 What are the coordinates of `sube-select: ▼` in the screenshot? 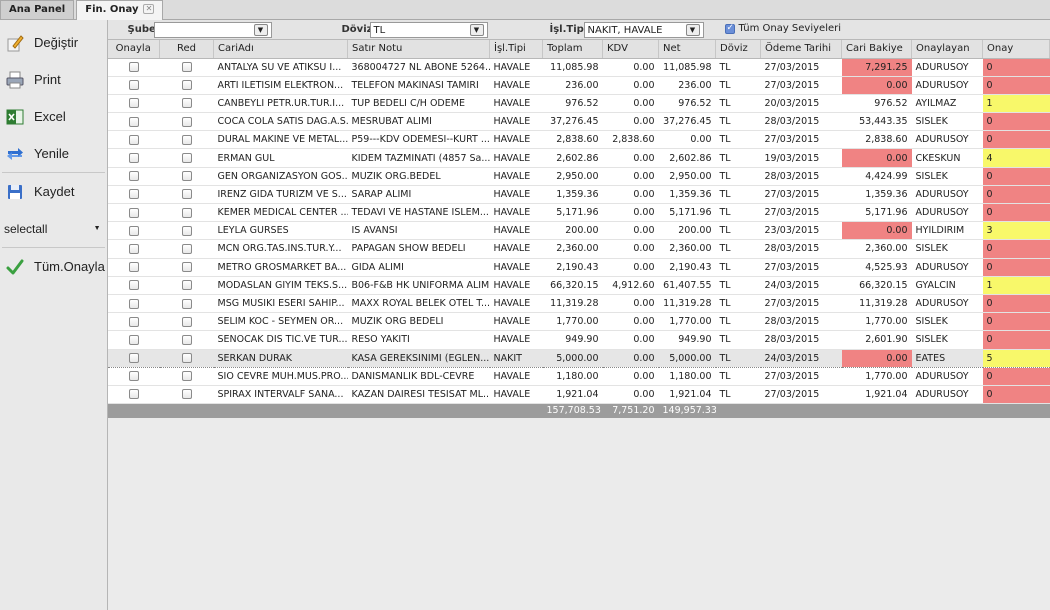 It's located at (212, 30).